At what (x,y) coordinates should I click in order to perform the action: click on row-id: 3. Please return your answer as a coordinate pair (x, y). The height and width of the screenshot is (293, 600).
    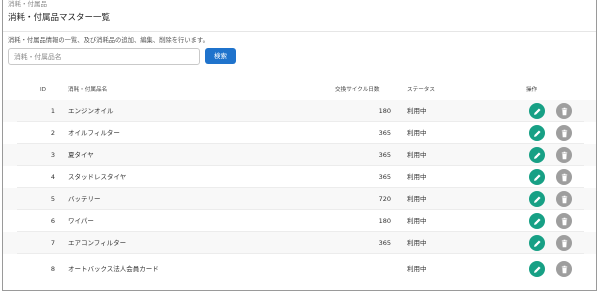
    Looking at the image, I should click on (52, 155).